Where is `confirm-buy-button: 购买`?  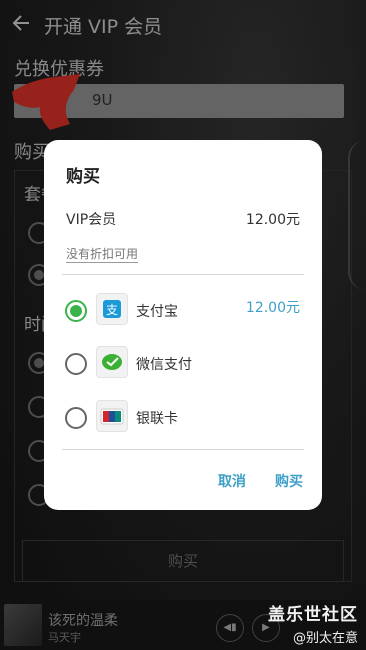 confirm-buy-button: 购买 is located at coordinates (289, 481).